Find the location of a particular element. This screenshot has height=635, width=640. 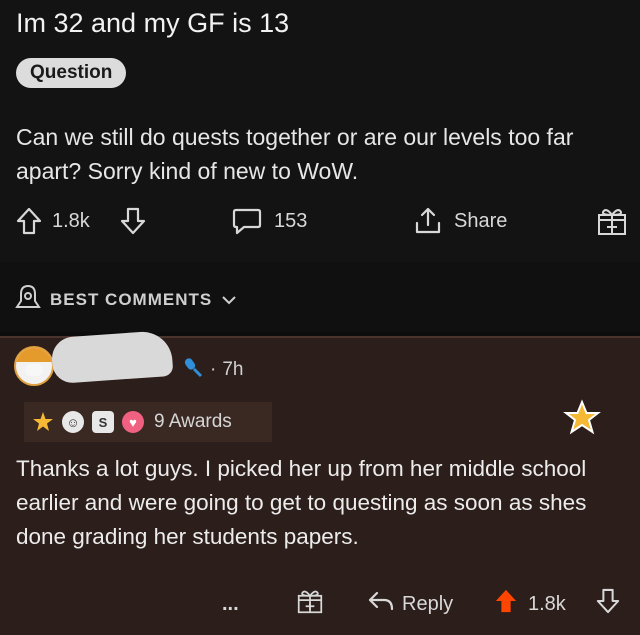

sort-bell-icon is located at coordinates (28, 299).